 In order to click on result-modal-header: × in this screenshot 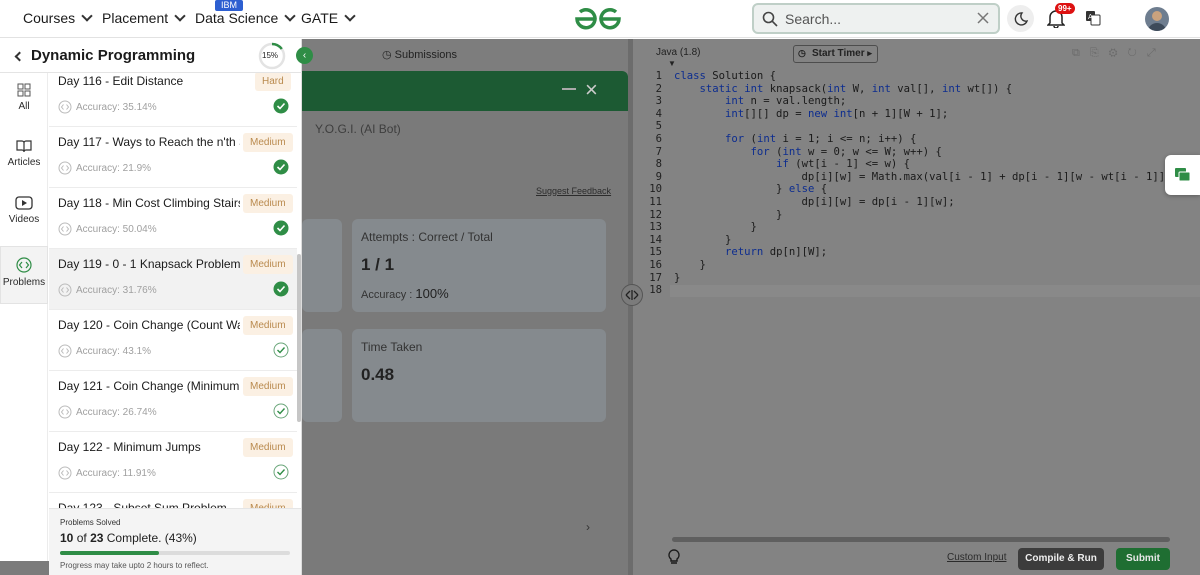, I will do `click(465, 91)`.